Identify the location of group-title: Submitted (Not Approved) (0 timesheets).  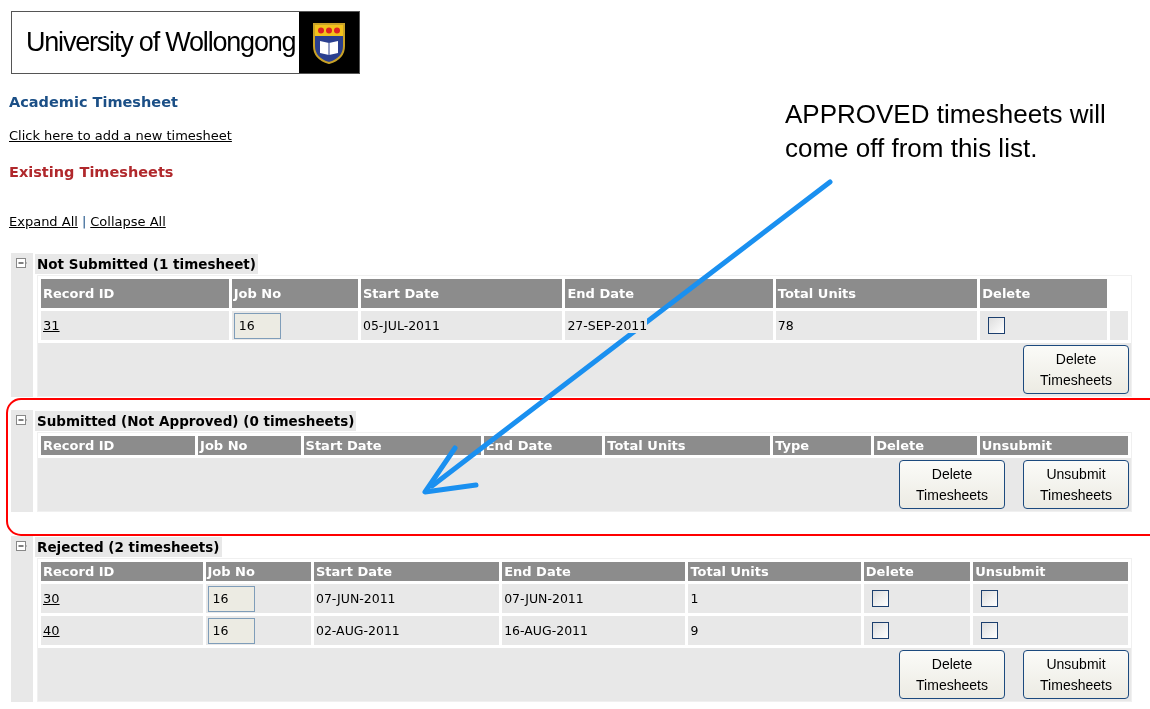
(196, 421).